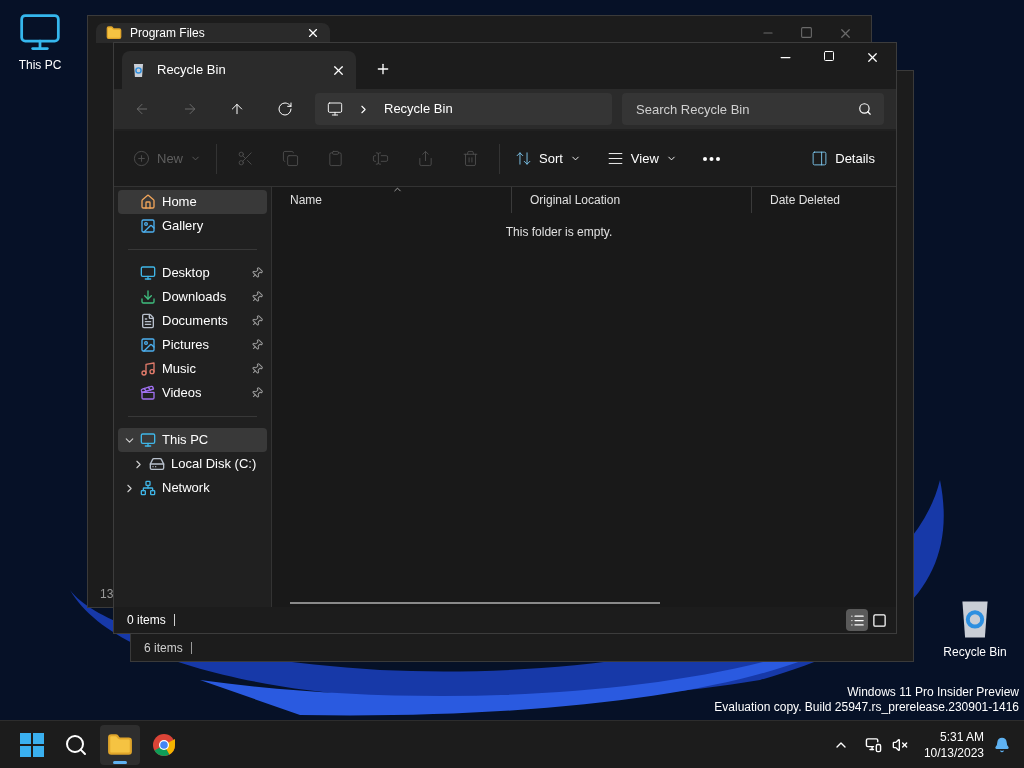 The width and height of the screenshot is (1024, 768). What do you see at coordinates (753, 109) in the screenshot?
I see `search-field: Search Recycle Bin` at bounding box center [753, 109].